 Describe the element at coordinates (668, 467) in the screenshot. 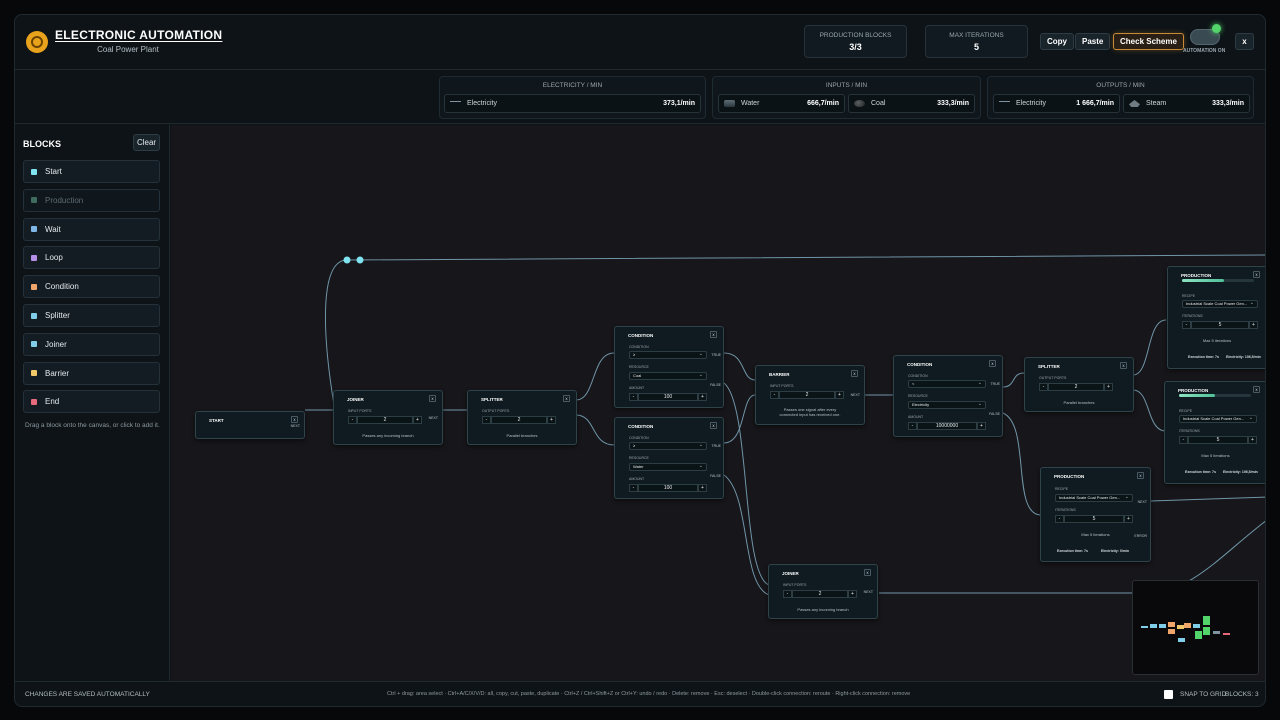

I see `resource-select: Water` at that location.